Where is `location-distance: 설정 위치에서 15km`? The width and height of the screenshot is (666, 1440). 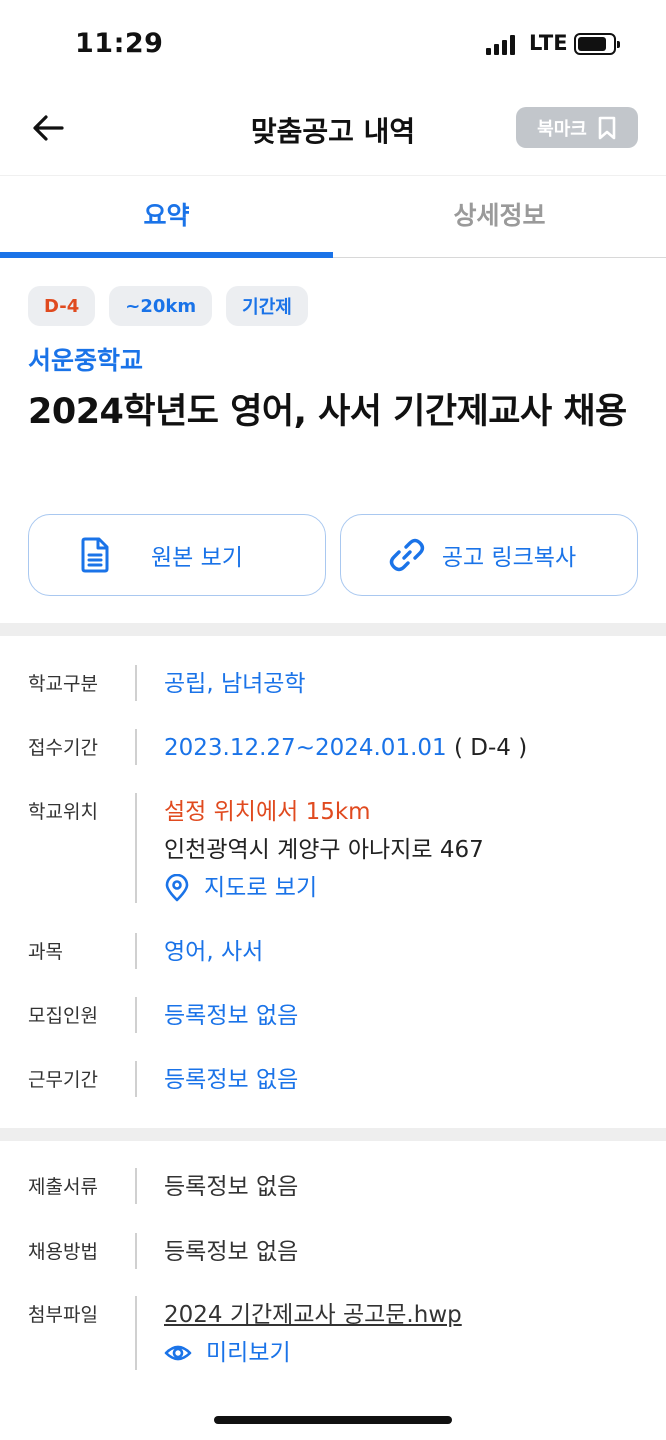 location-distance: 설정 위치에서 15km is located at coordinates (267, 812).